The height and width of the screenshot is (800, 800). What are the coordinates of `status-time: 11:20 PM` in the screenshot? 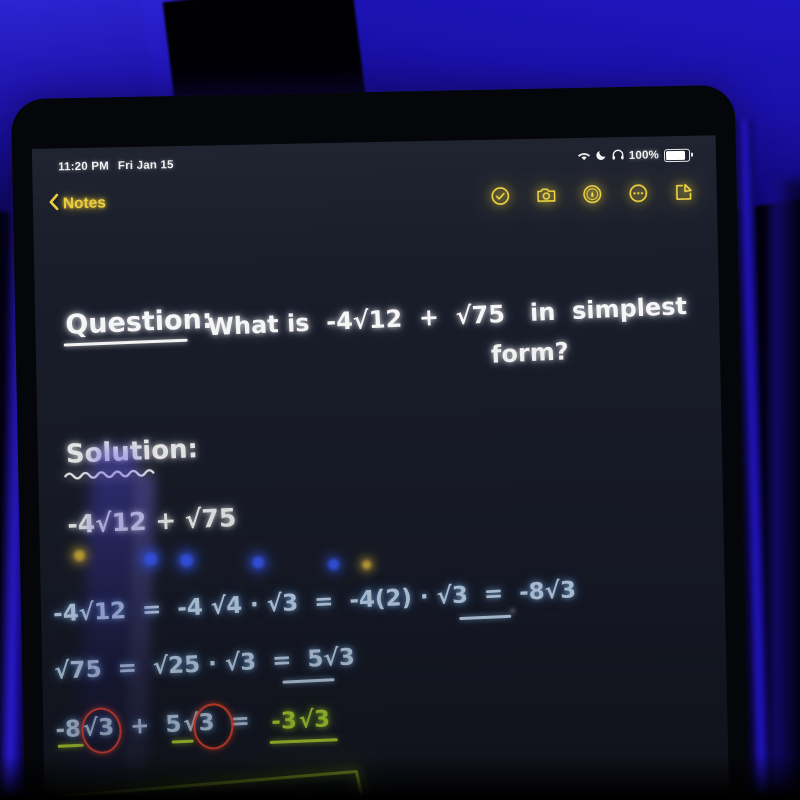 It's located at (84, 167).